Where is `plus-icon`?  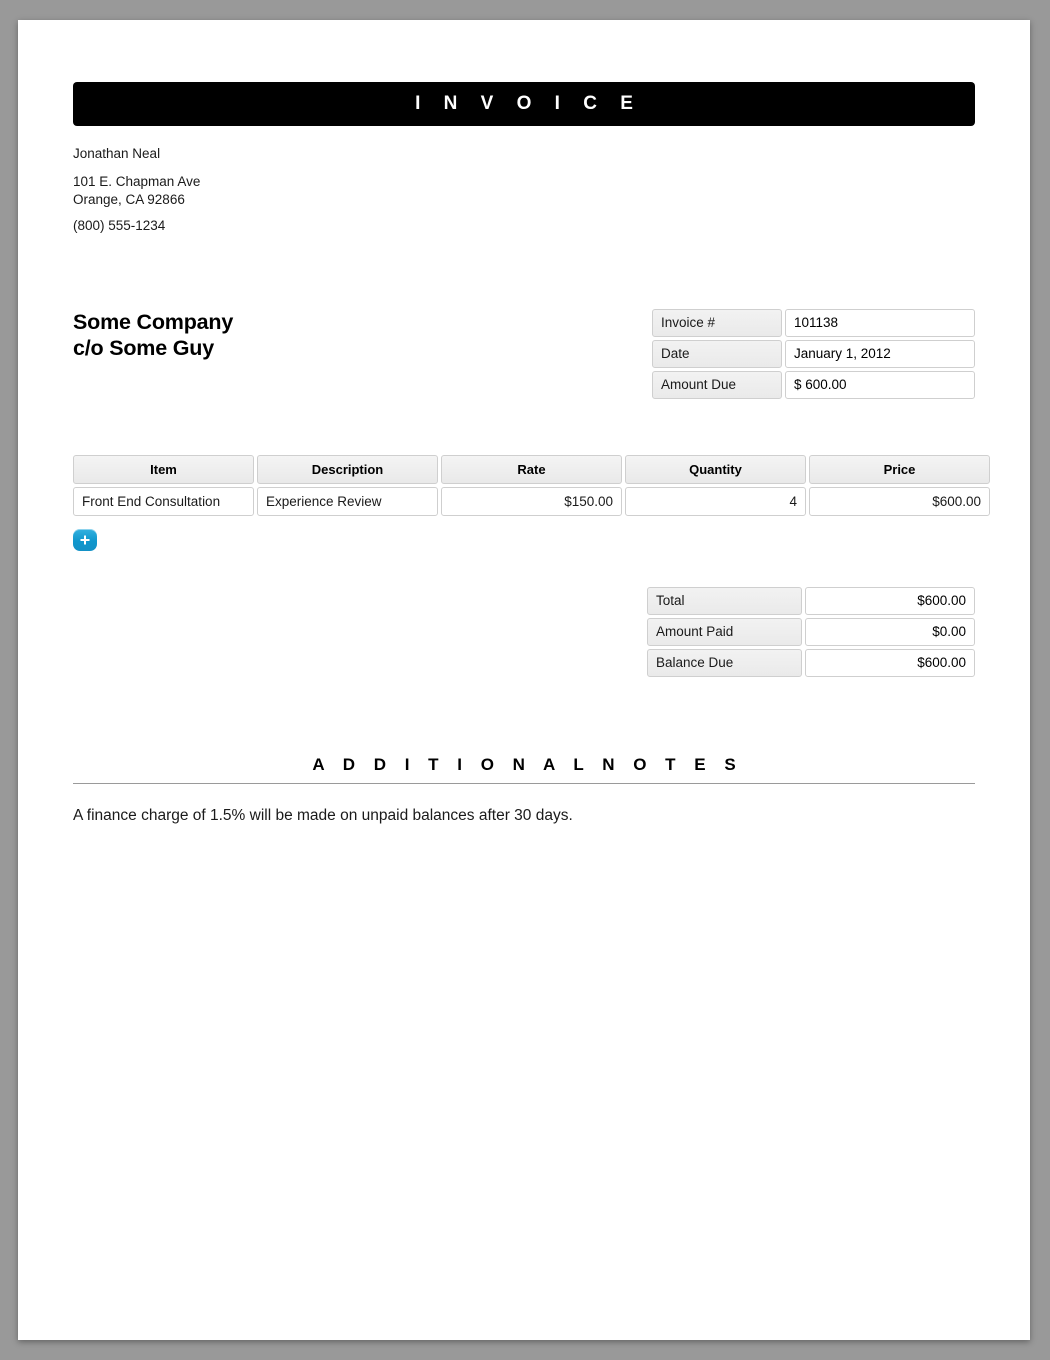 plus-icon is located at coordinates (85, 540).